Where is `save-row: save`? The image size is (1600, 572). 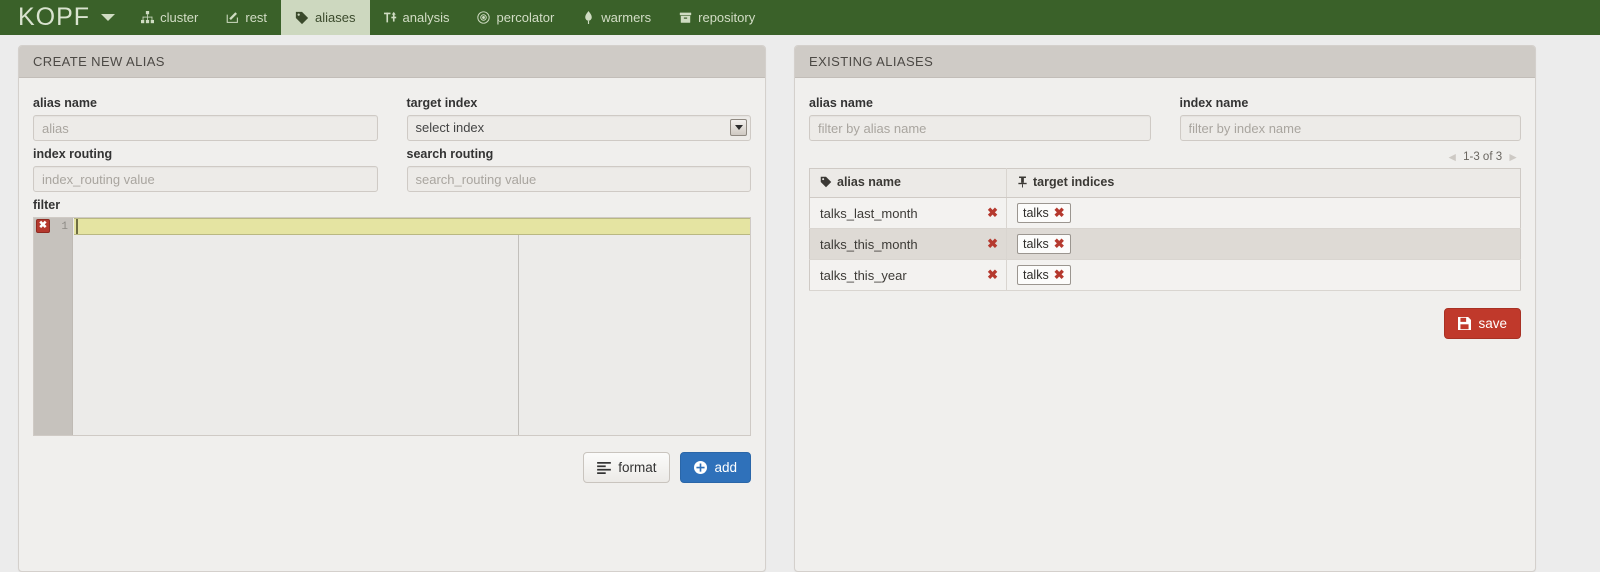 save-row: save is located at coordinates (1165, 323).